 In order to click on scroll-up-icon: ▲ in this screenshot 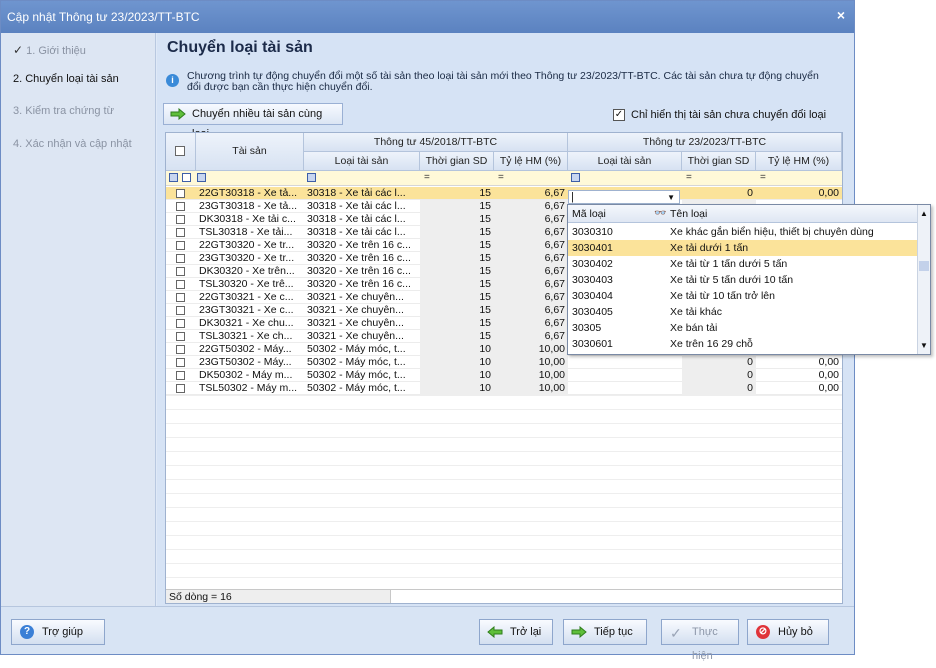, I will do `click(924, 213)`.